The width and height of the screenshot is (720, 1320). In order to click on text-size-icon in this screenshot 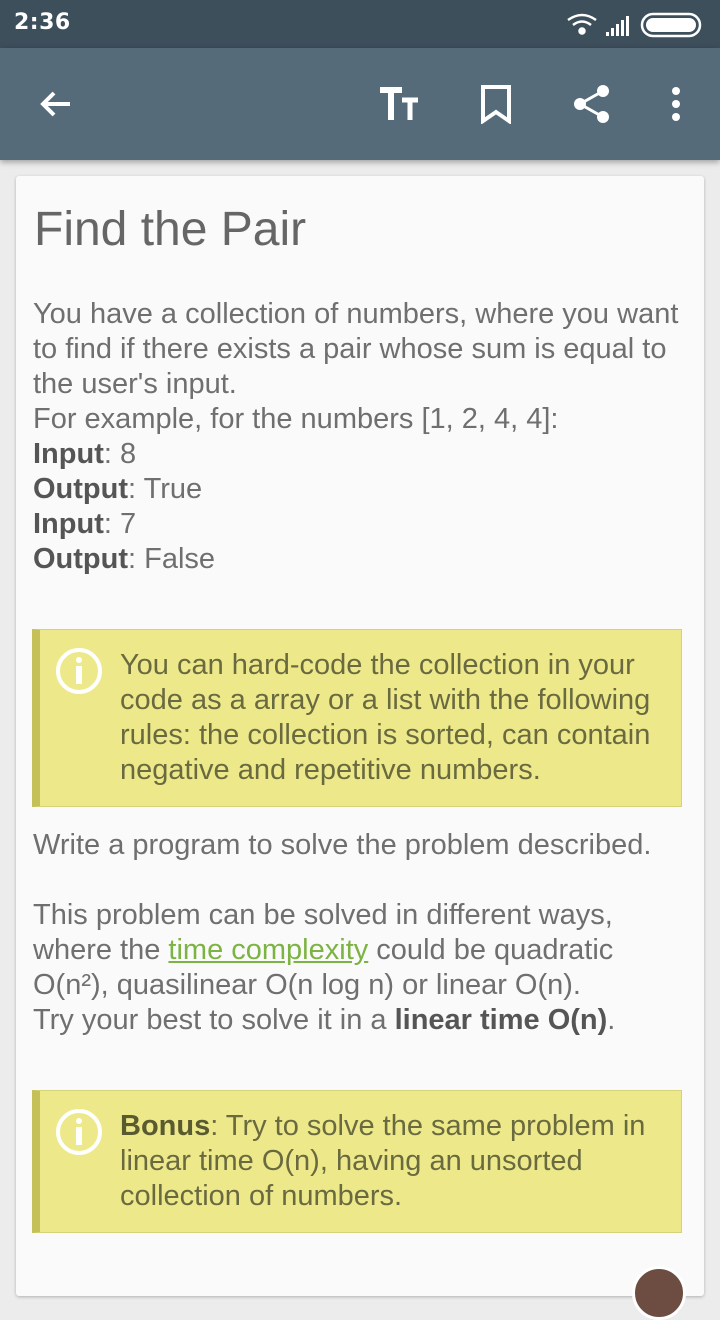, I will do `click(399, 103)`.